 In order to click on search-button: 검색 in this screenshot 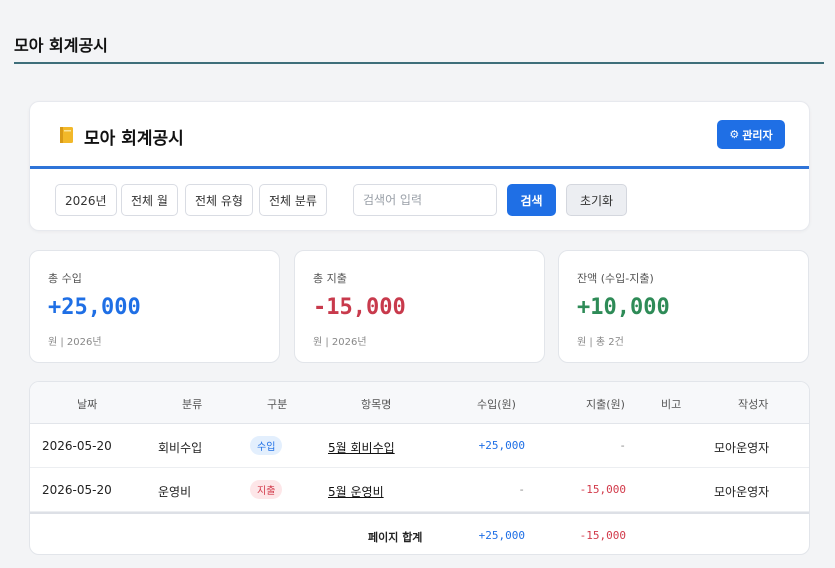, I will do `click(531, 200)`.